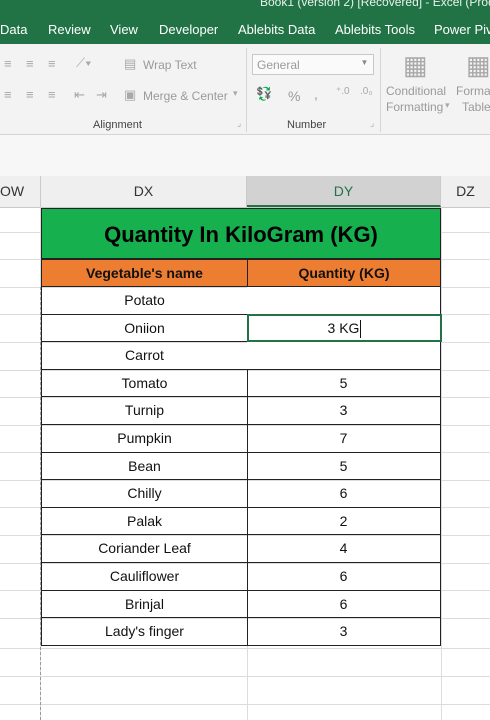 Image resolution: width=490 pixels, height=720 pixels. What do you see at coordinates (144, 604) in the screenshot?
I see `vegetable-name-cell: Brinjal` at bounding box center [144, 604].